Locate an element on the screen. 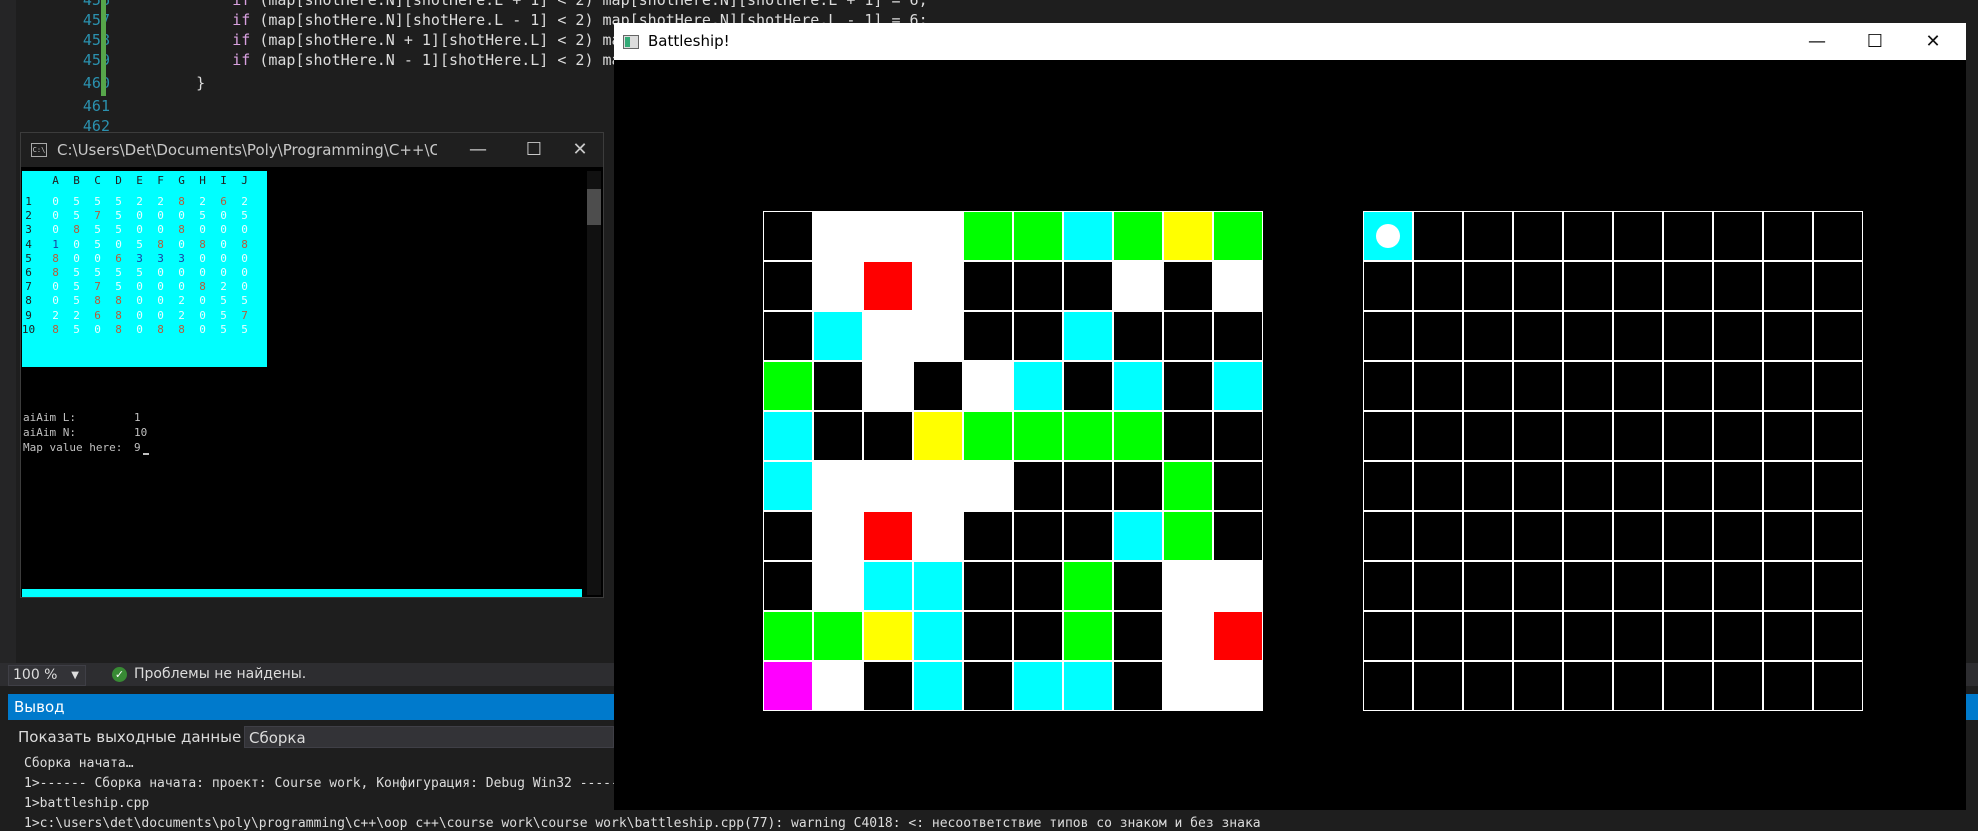 This screenshot has height=831, width=1978. game-titlebar: Battleship! — ☐ ✕ is located at coordinates (1290, 41).